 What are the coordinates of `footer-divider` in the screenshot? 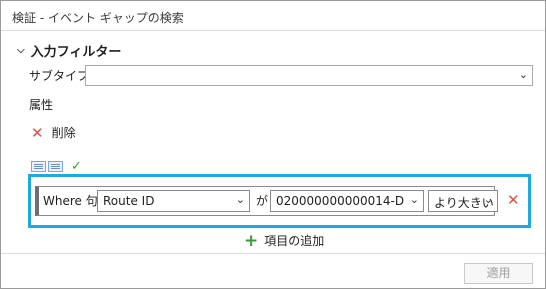 It's located at (273, 253).